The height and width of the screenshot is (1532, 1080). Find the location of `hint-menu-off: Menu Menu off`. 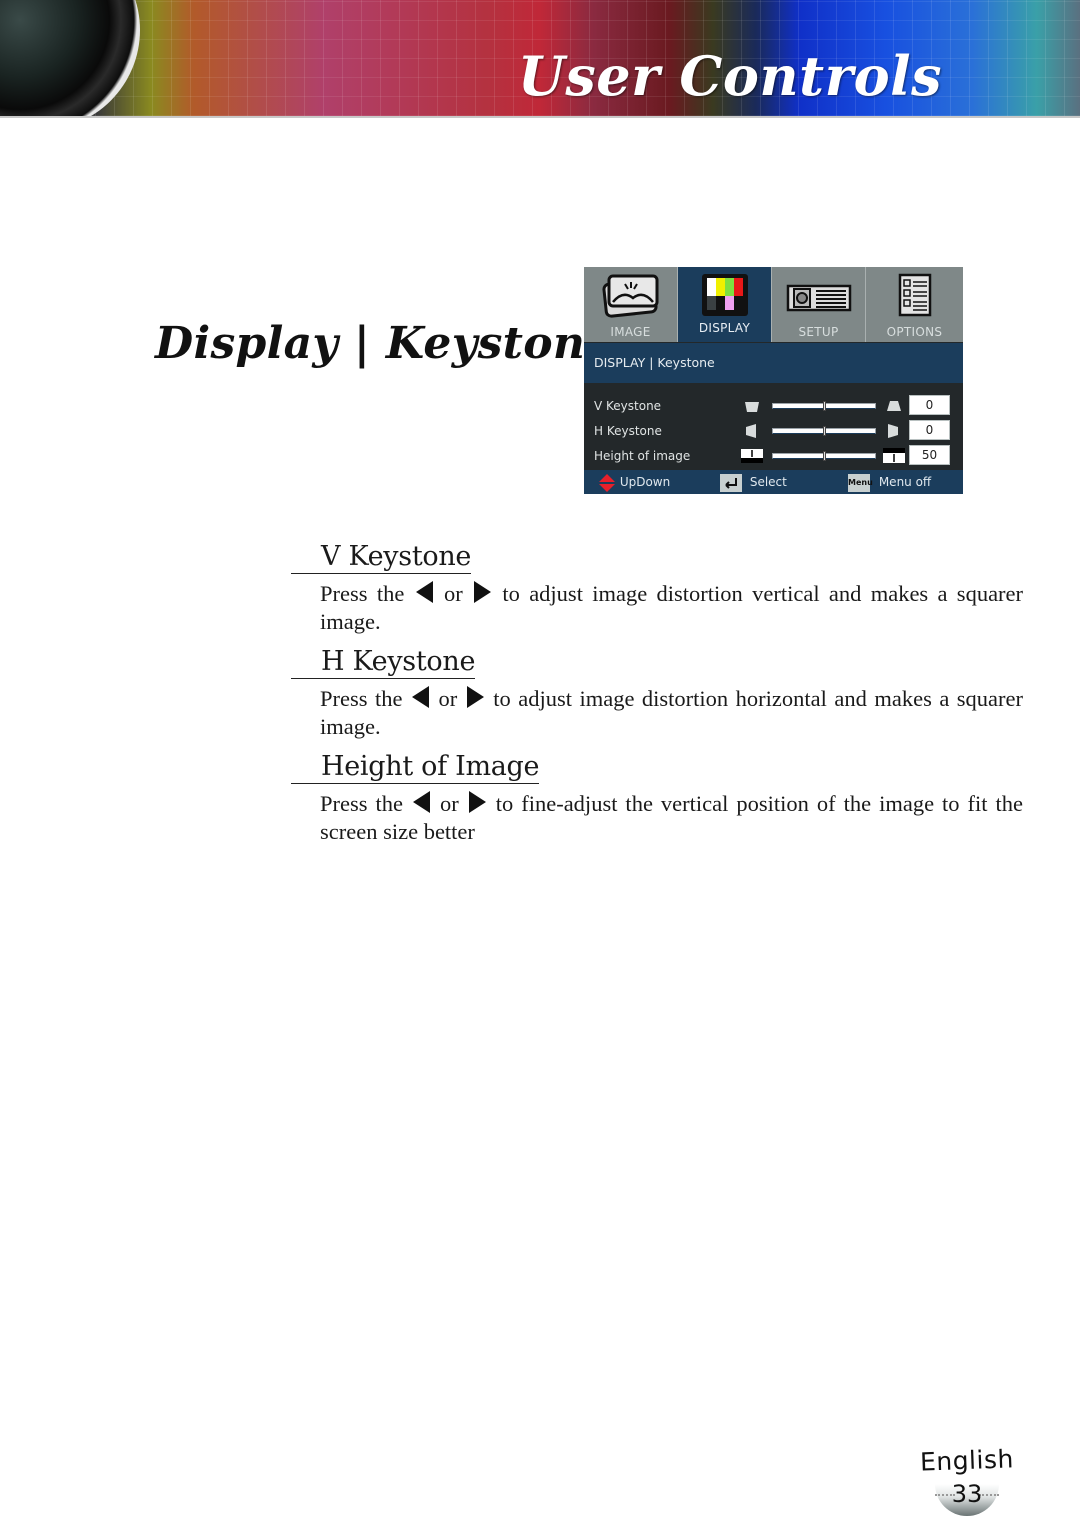

hint-menu-off: Menu Menu off is located at coordinates (889, 482).